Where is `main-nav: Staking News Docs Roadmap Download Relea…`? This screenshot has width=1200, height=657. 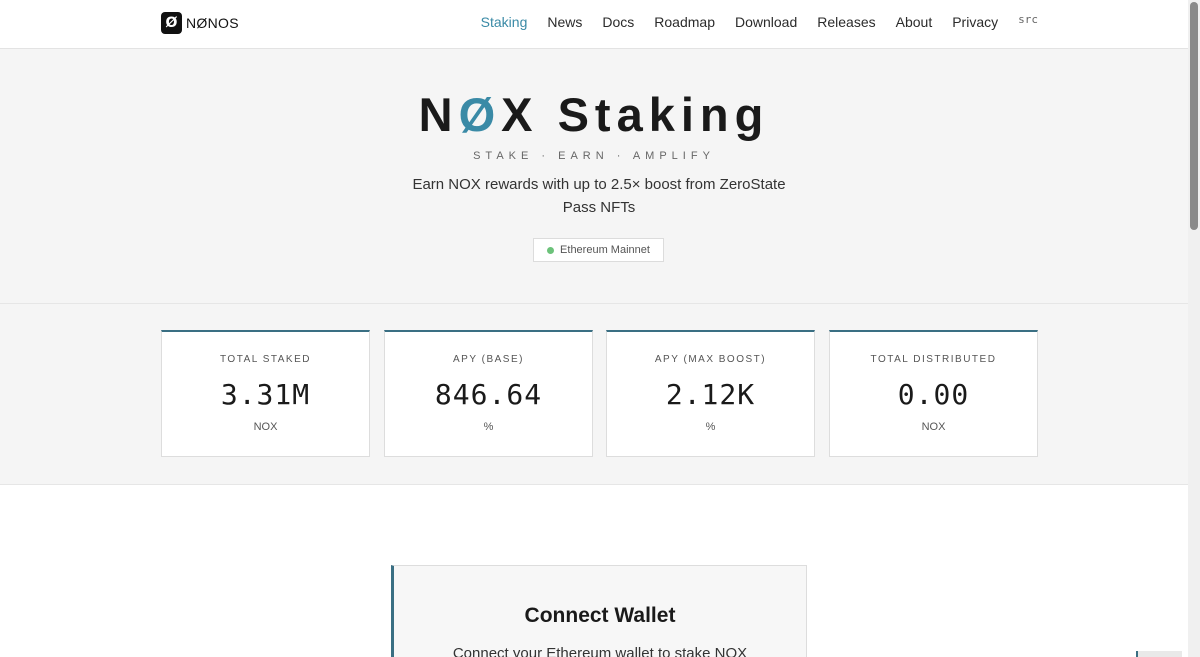
main-nav: Staking News Docs Roadmap Download Relea… is located at coordinates (749, 22).